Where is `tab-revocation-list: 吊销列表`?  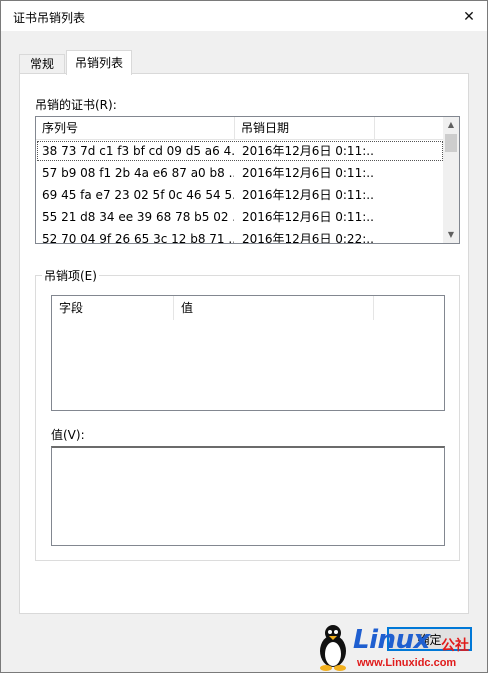
tab-revocation-list: 吊销列表 is located at coordinates (99, 62).